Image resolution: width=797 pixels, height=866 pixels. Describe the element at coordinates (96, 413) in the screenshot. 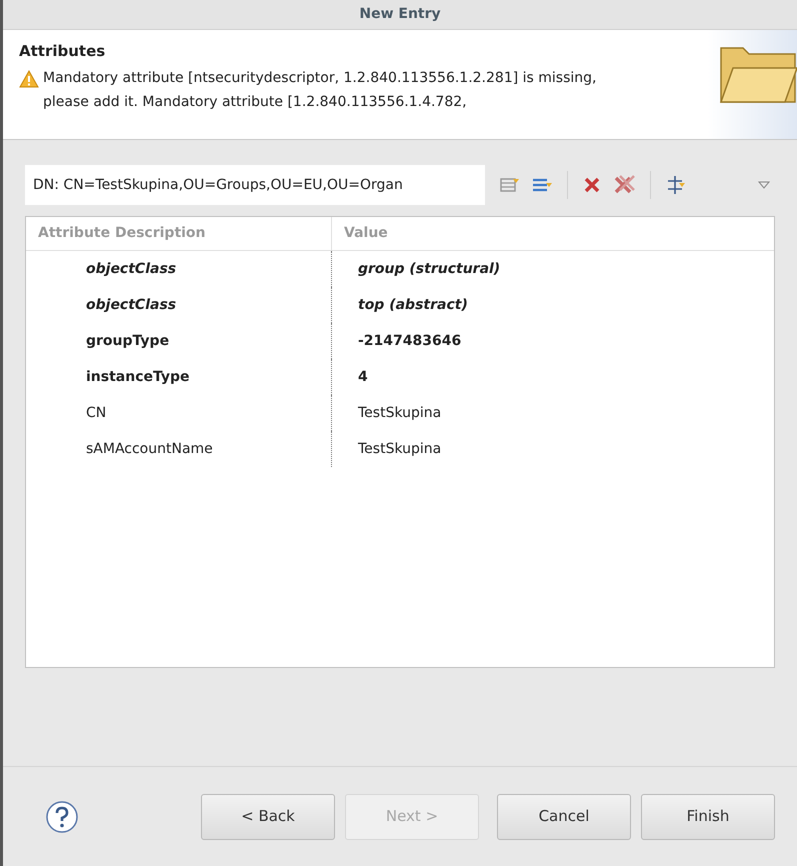

I see `table-cell-text: CN` at that location.